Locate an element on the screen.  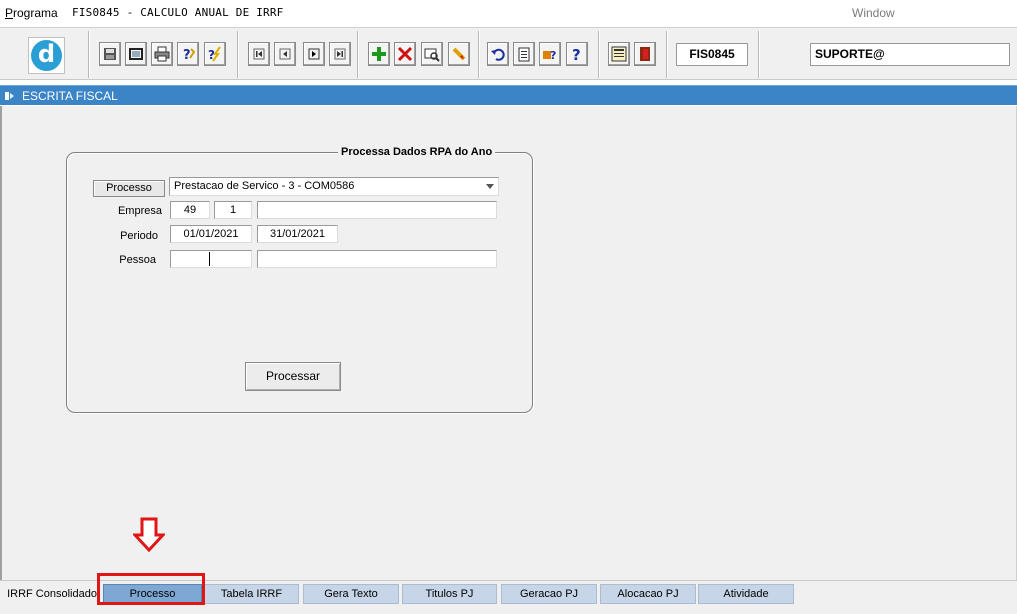
periodo-label: Periodo is located at coordinates (139, 236).